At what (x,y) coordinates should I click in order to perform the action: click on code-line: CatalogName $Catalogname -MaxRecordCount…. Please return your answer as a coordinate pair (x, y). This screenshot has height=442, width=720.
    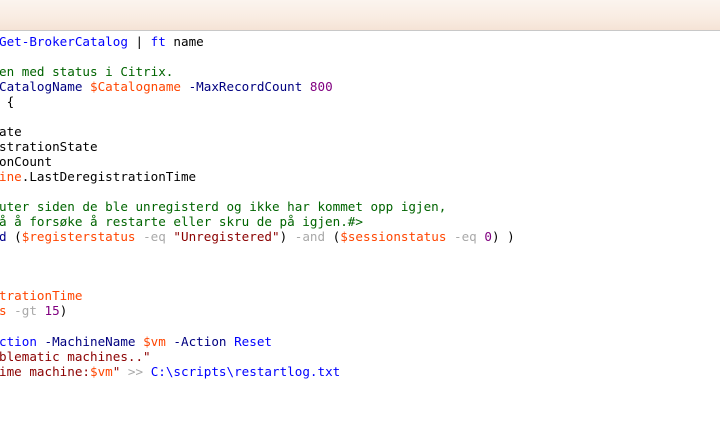
    Looking at the image, I should click on (166, 86).